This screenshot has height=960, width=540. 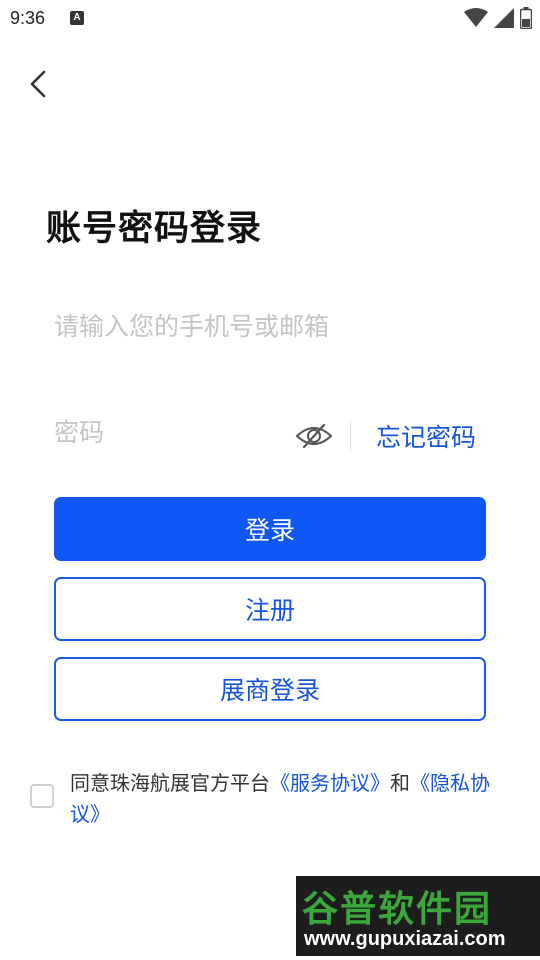 What do you see at coordinates (42, 796) in the screenshot?
I see `agreement-checkbox` at bounding box center [42, 796].